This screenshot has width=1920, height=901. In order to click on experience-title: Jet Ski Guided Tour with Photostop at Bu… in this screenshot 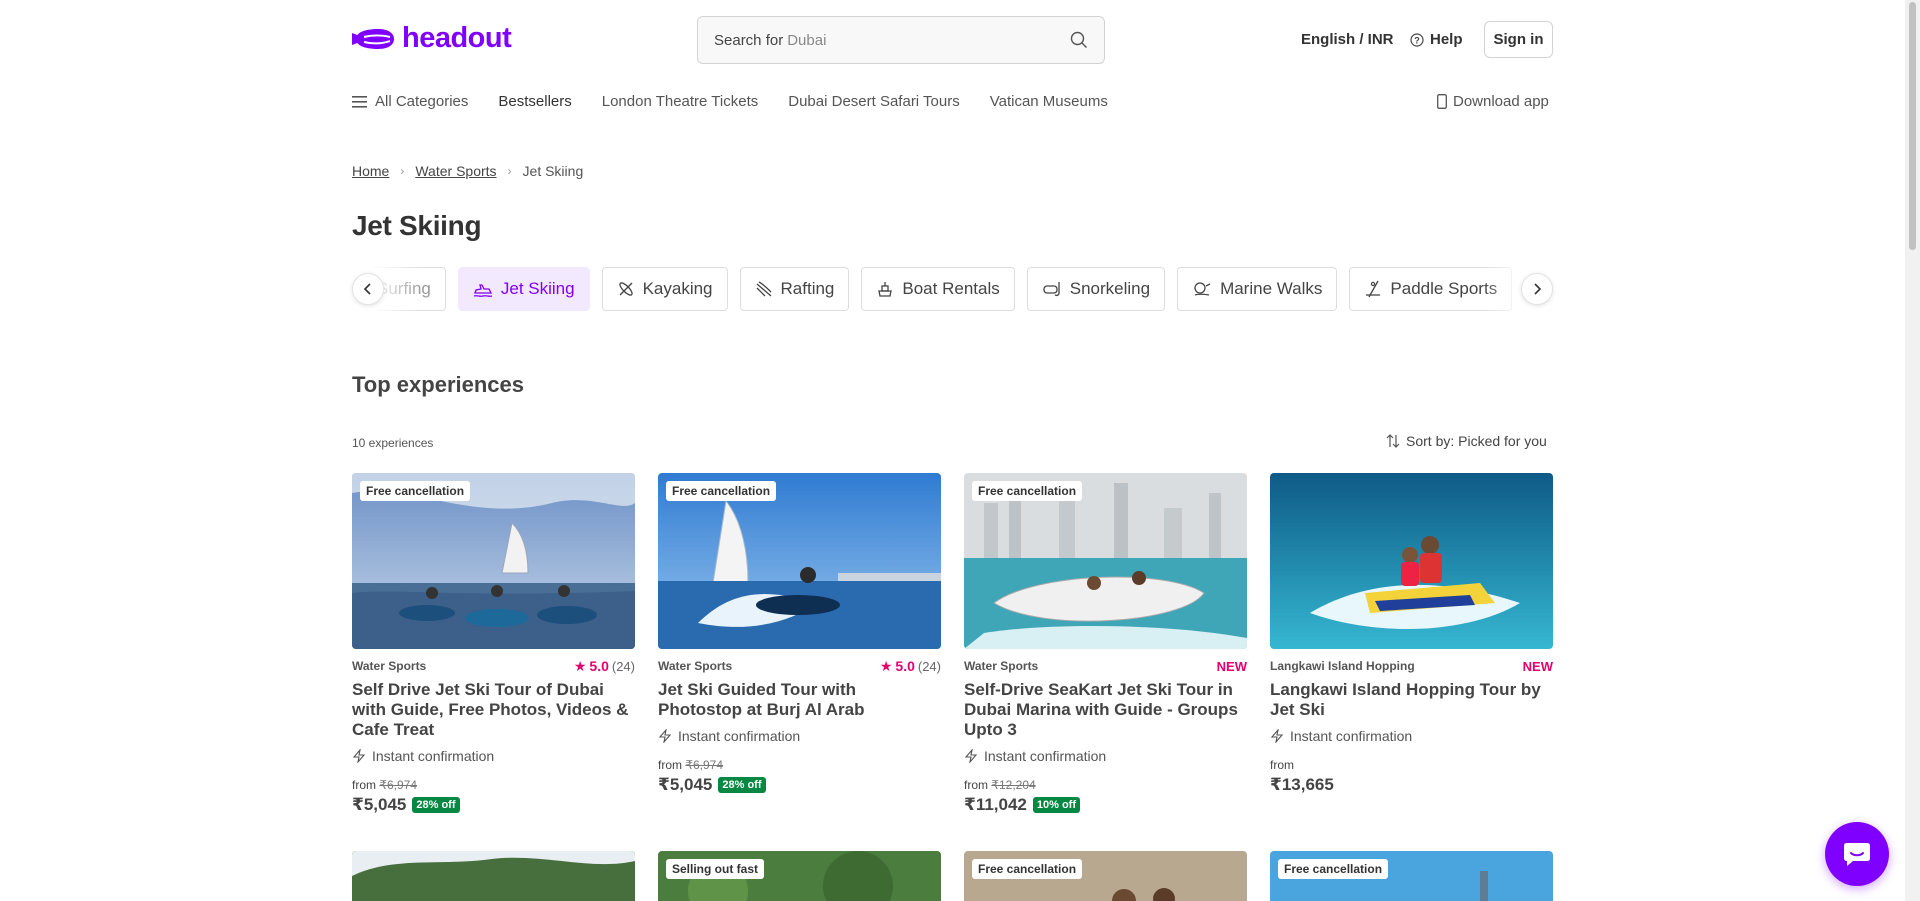, I will do `click(799, 700)`.